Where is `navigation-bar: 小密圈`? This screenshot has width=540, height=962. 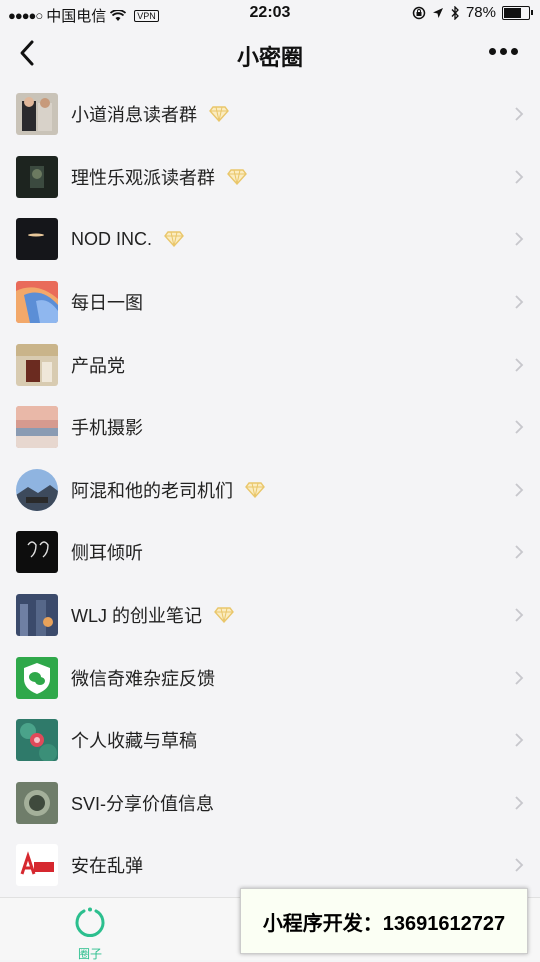 navigation-bar: 小密圈 is located at coordinates (270, 54).